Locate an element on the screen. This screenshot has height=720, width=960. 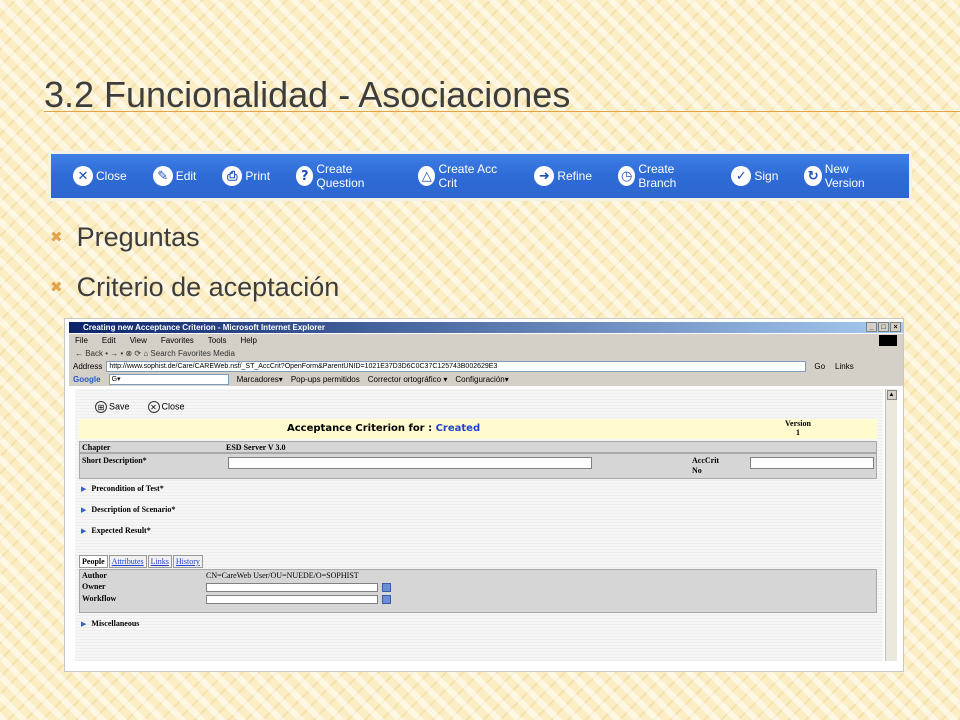
form-close-button: ✕ Close is located at coordinates (166, 407).